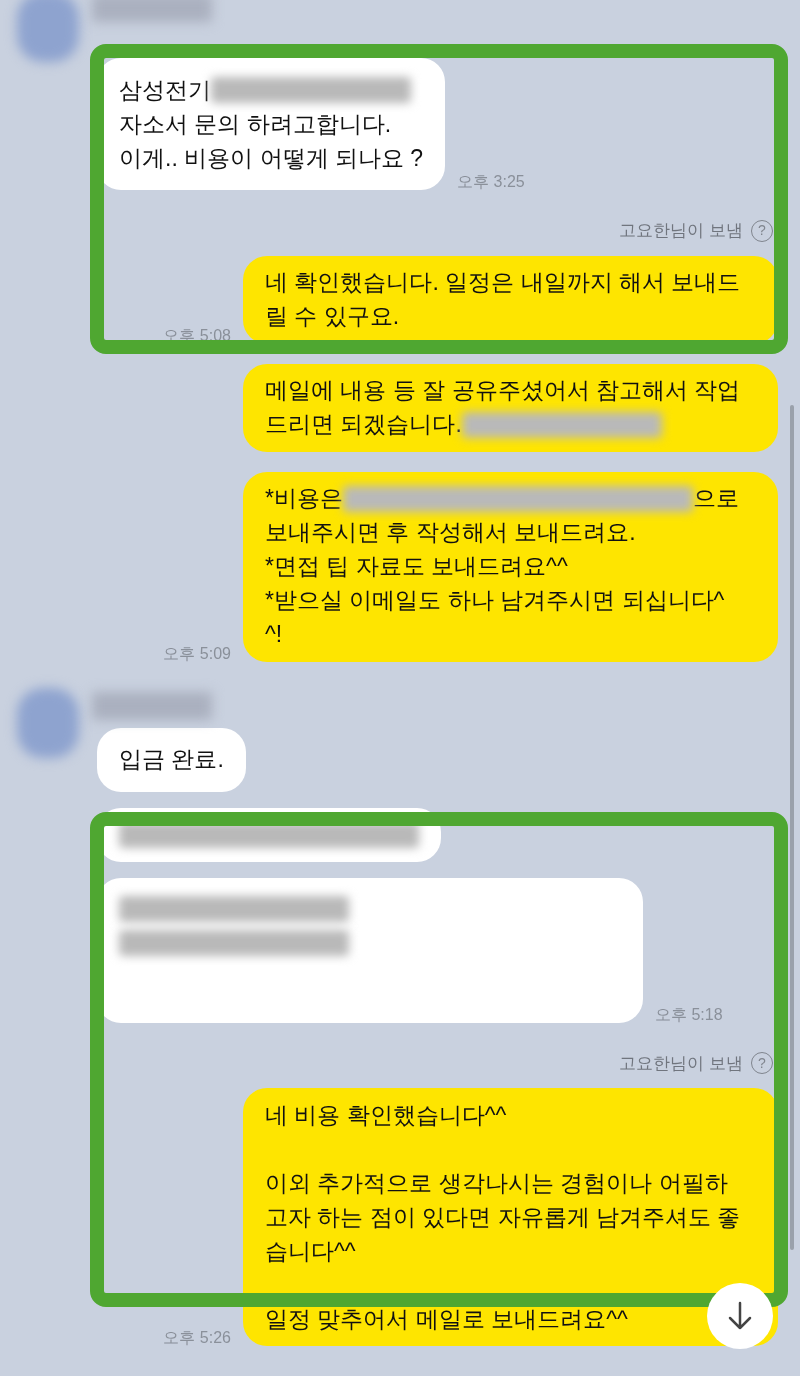 The image size is (800, 1376). Describe the element at coordinates (310, 1251) in the screenshot. I see `message-text: 습니다^^` at that location.